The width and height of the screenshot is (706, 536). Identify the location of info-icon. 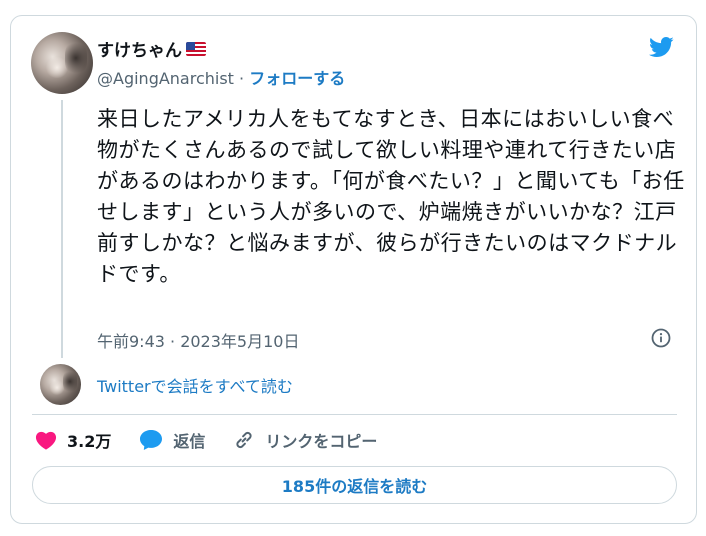
(661, 338).